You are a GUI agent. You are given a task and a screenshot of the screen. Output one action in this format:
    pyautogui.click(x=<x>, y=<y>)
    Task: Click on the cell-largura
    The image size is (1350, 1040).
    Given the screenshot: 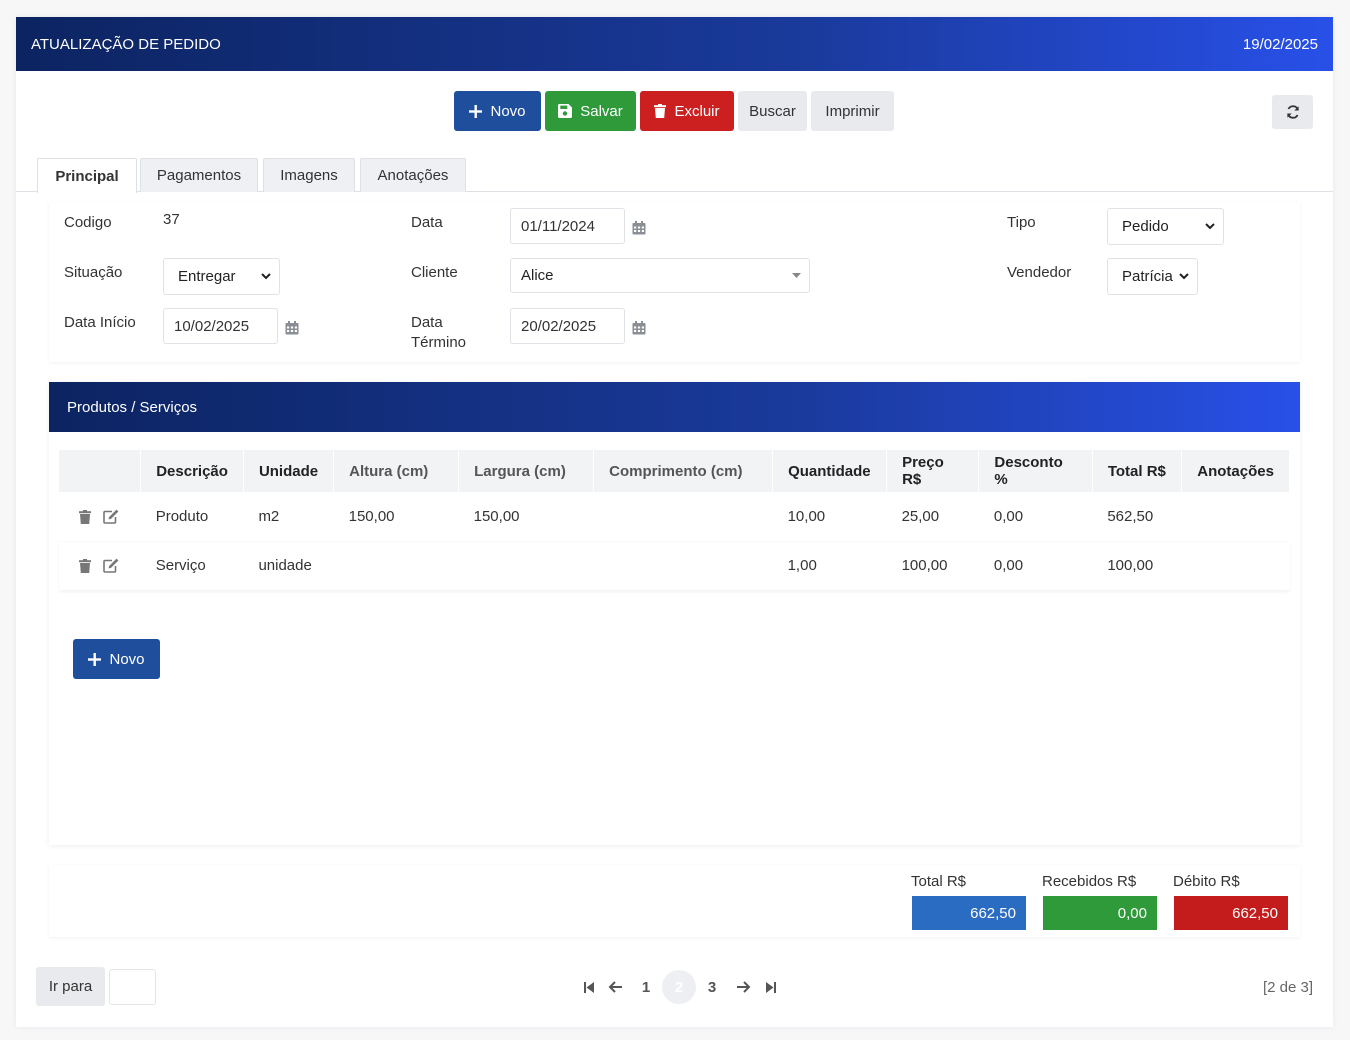 What is the action you would take?
    pyautogui.click(x=526, y=565)
    